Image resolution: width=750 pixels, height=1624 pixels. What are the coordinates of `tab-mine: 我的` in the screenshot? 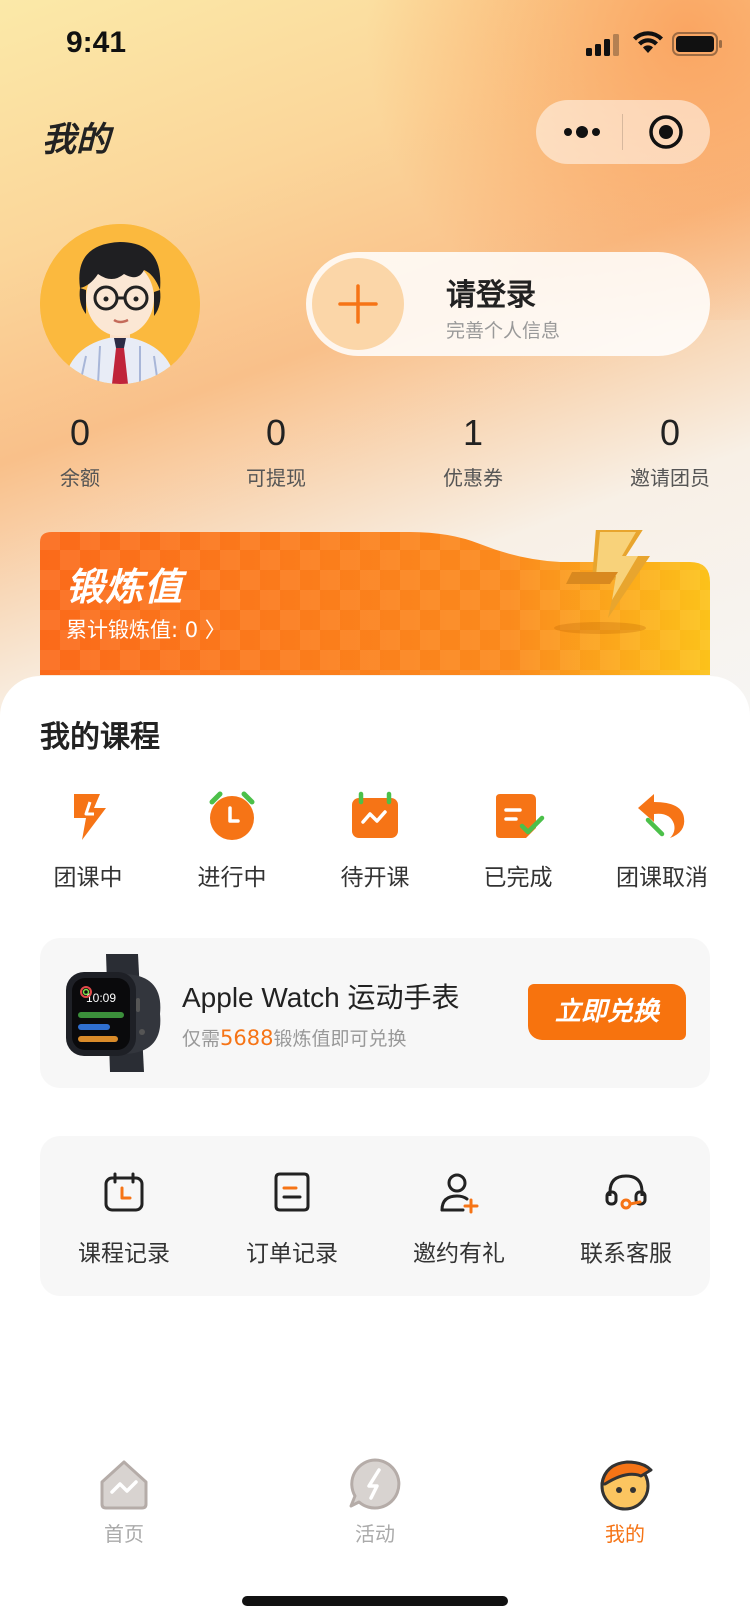 It's located at (625, 1501).